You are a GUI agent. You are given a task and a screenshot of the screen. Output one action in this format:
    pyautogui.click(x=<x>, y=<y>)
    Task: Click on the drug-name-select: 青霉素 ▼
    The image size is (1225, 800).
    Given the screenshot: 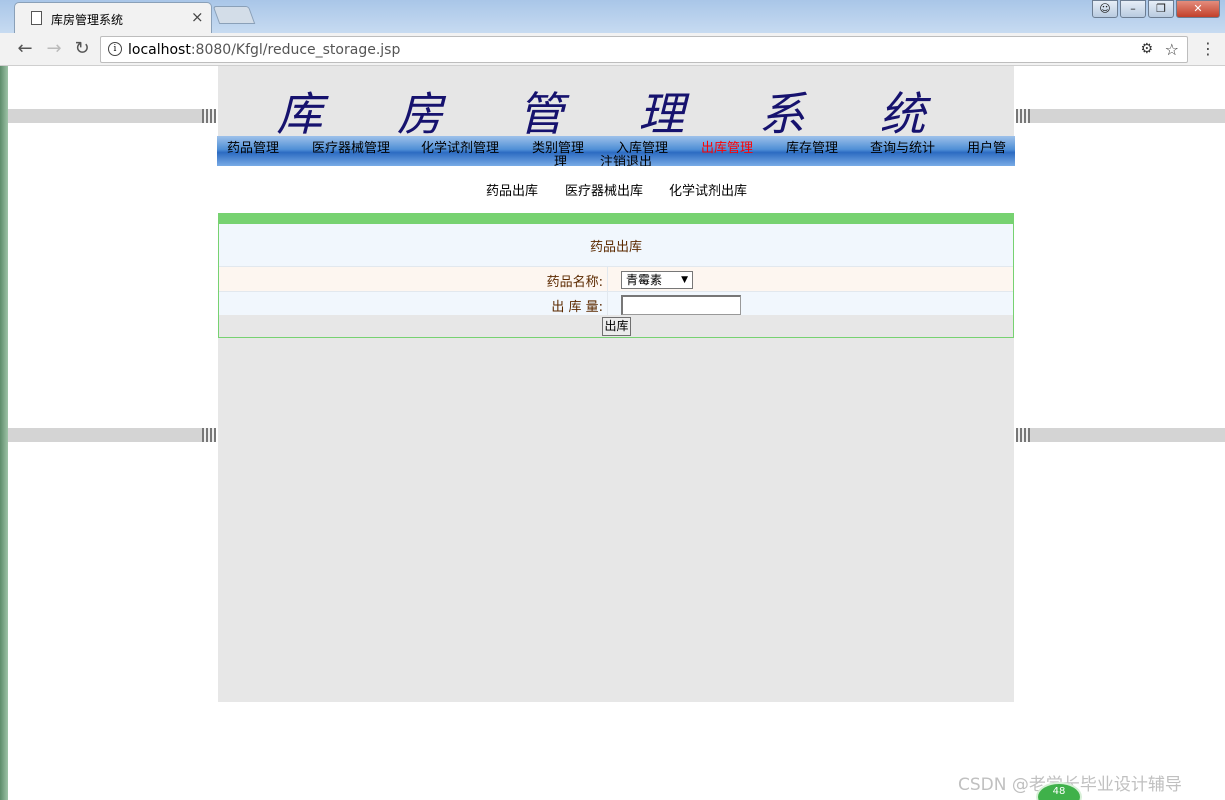 What is the action you would take?
    pyautogui.click(x=657, y=280)
    